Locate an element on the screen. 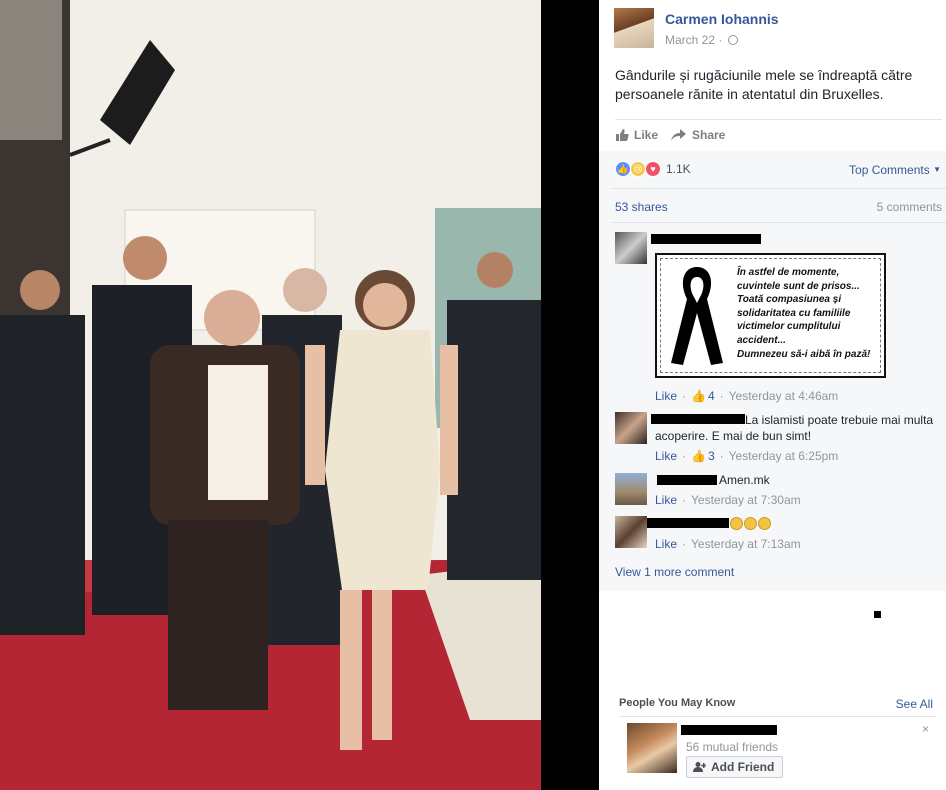 Image resolution: width=946 pixels, height=790 pixels. post-header: Carmen Iohannis March 22 · is located at coordinates (772, 29).